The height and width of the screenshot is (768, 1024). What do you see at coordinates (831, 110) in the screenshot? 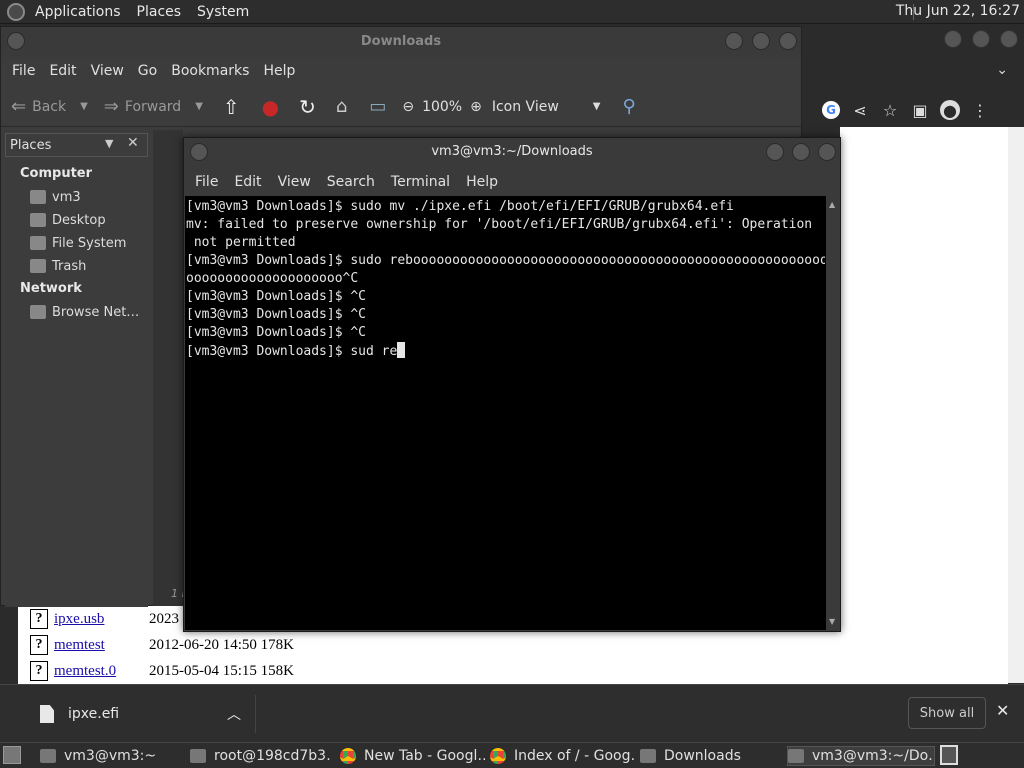
I see `google-icon: G` at bounding box center [831, 110].